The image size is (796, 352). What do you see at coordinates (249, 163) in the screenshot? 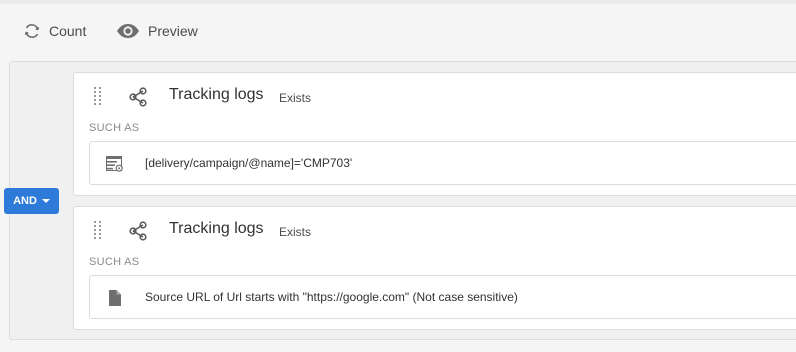
I see `condition-text: [delivery/campaign/@name]='CMP703'` at bounding box center [249, 163].